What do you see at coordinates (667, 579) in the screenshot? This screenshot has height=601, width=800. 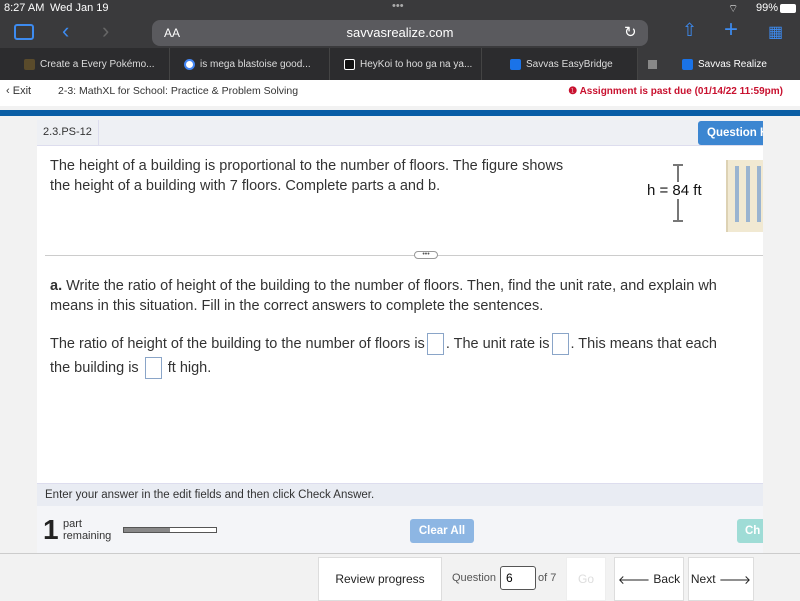 I see `back-label: Back` at bounding box center [667, 579].